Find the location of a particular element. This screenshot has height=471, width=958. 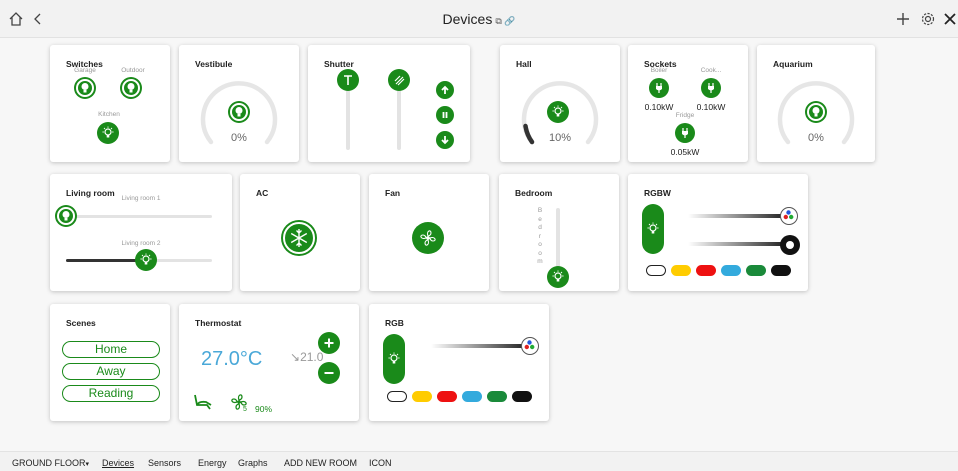

scene-away-button: Away is located at coordinates (111, 371).